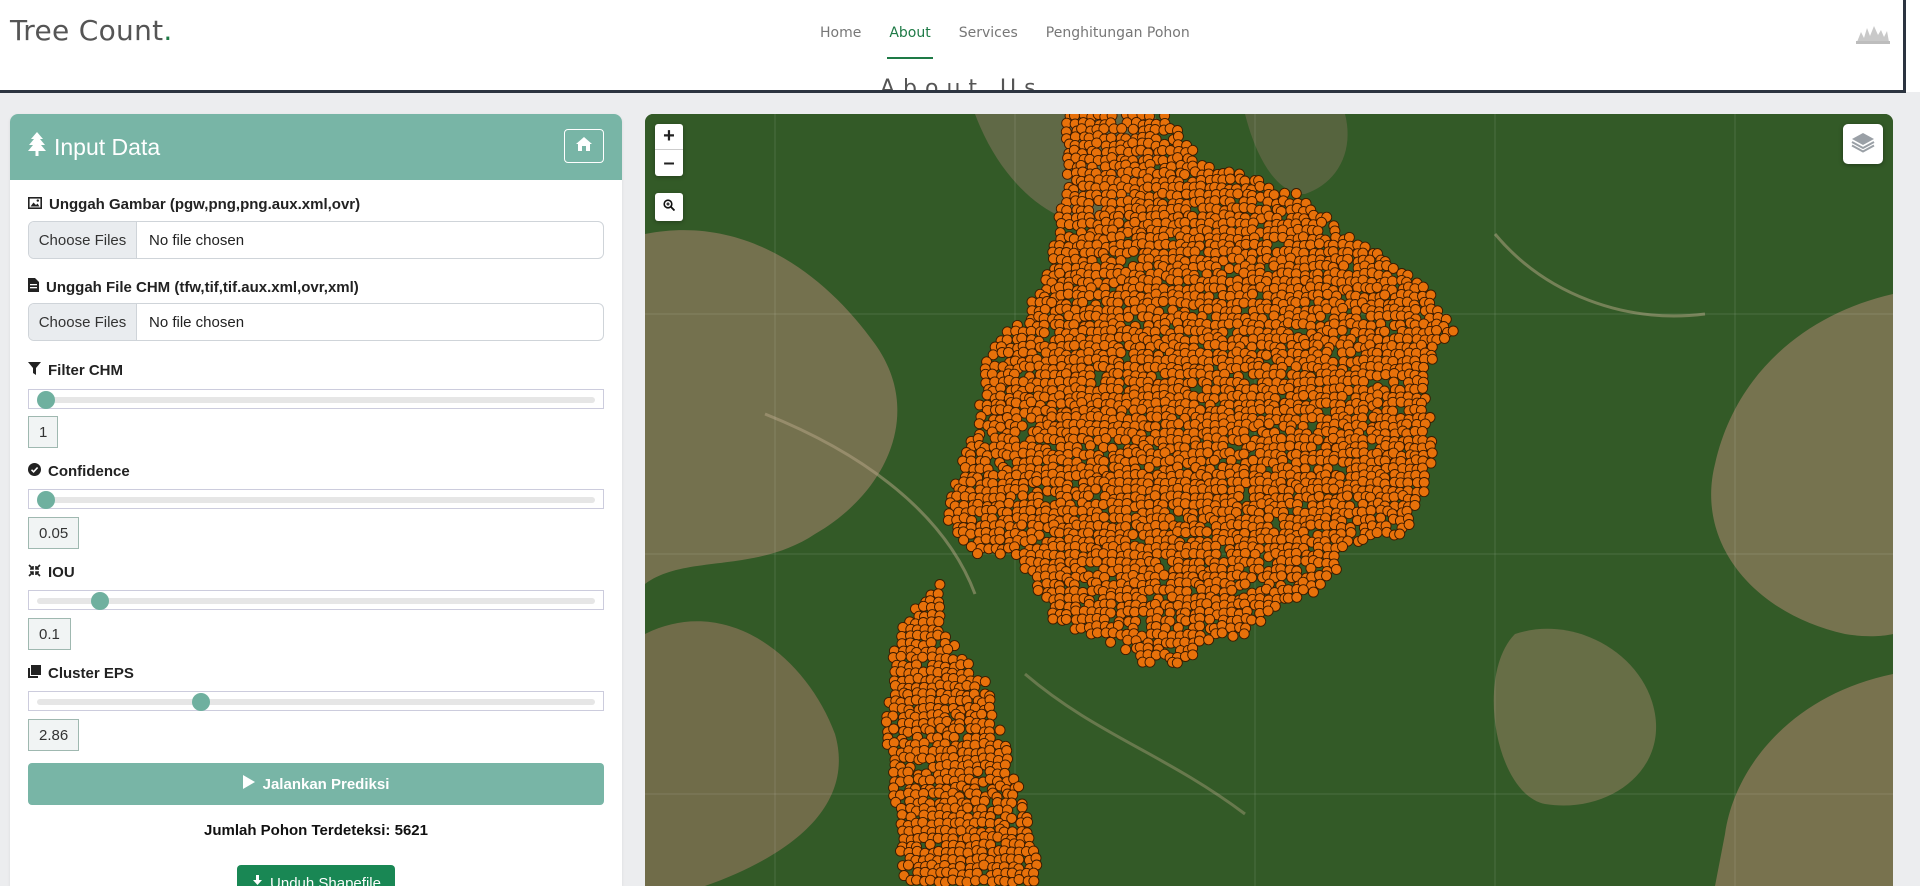 Image resolution: width=1920 pixels, height=886 pixels. What do you see at coordinates (962, 84) in the screenshot?
I see `page-heading-peek: About Us` at bounding box center [962, 84].